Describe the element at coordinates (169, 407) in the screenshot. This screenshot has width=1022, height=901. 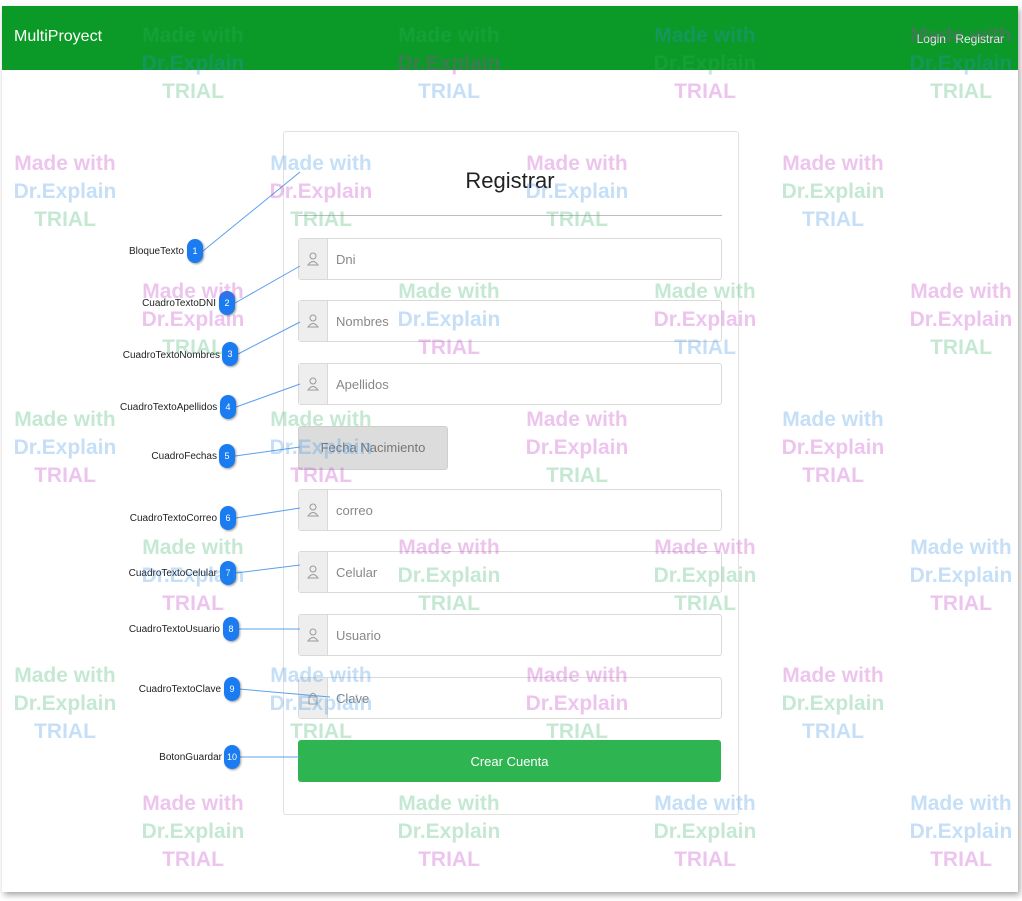
I see `callout-label: CuadroTextoApellidos` at that location.